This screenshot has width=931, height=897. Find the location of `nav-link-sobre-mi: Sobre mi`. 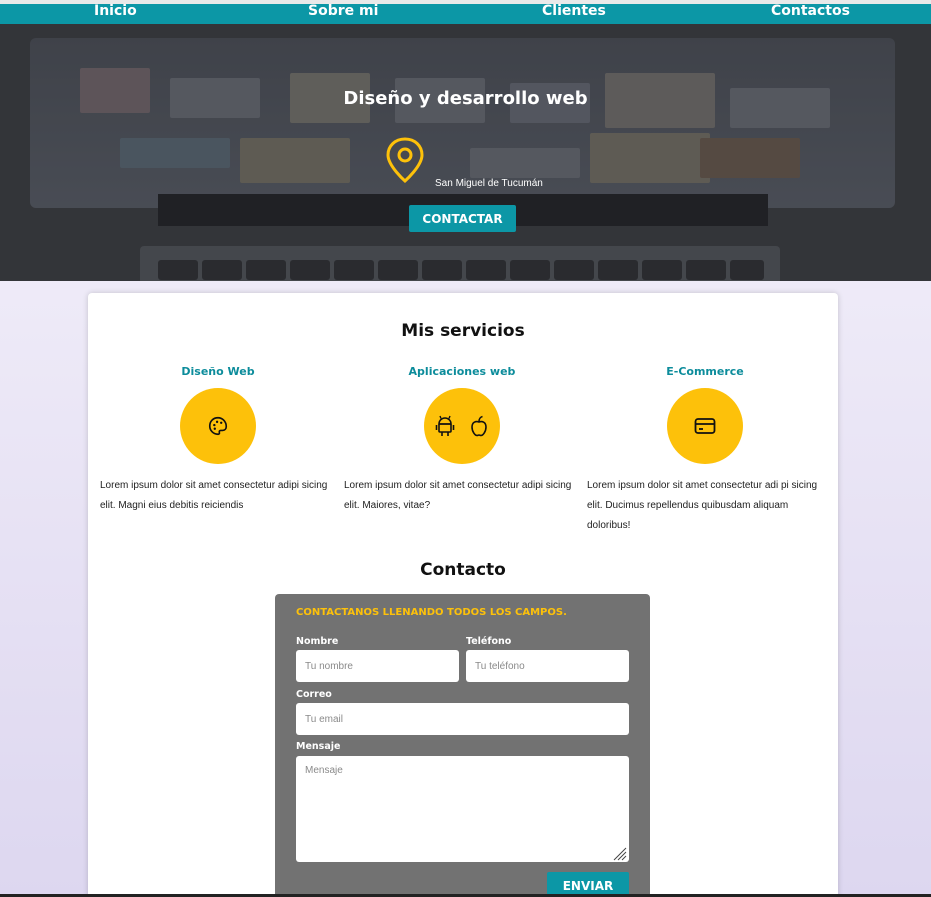

nav-link-sobre-mi: Sobre mi is located at coordinates (343, 11).